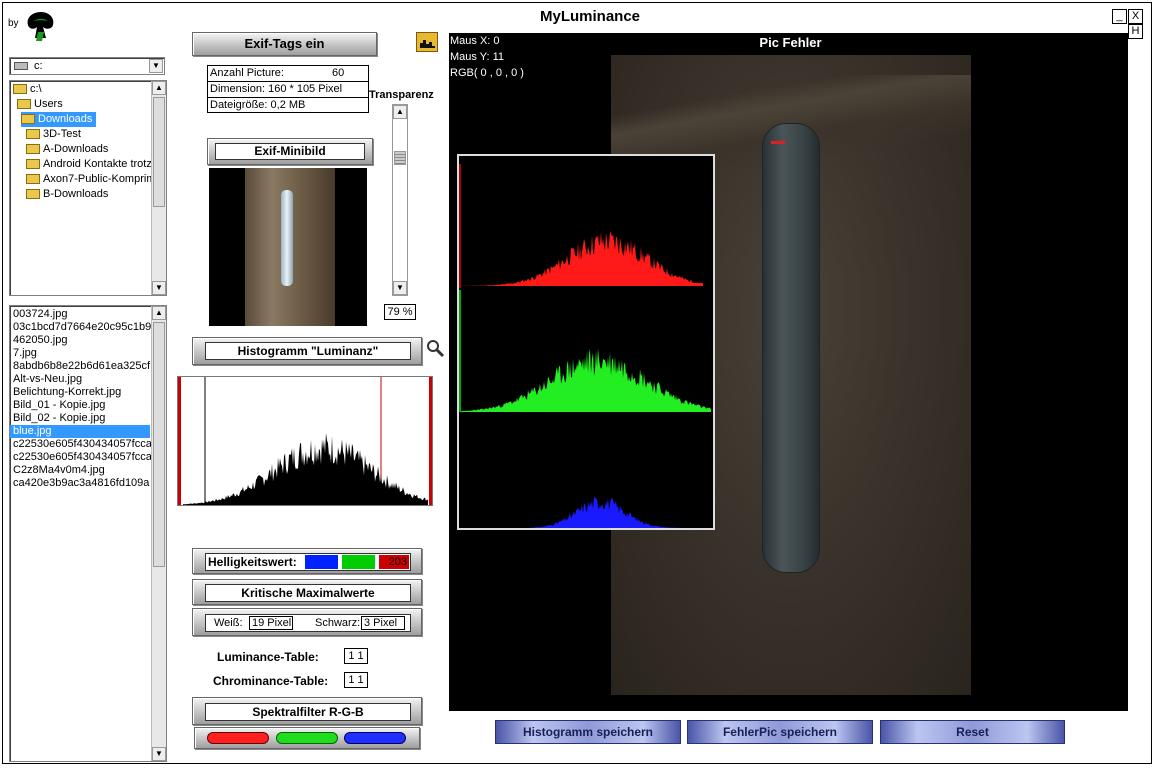 The width and height of the screenshot is (1156, 768). What do you see at coordinates (427, 42) in the screenshot?
I see `histogram-chart-icon` at bounding box center [427, 42].